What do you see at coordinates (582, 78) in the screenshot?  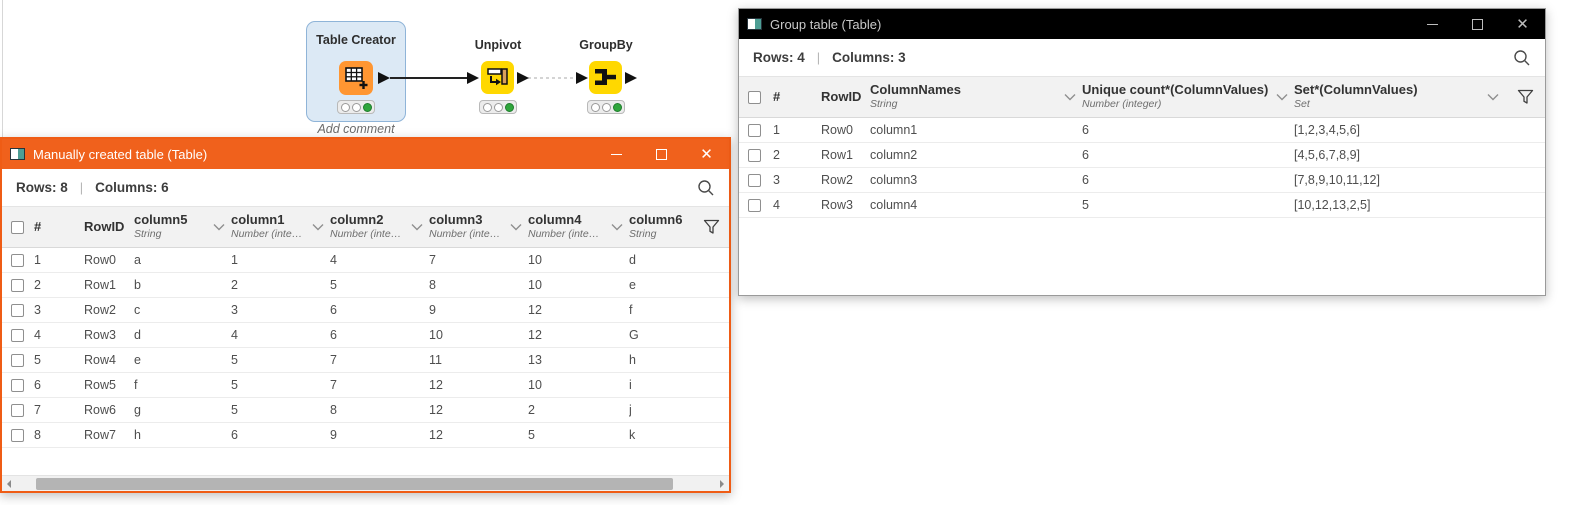 I see `input-port-groupby` at bounding box center [582, 78].